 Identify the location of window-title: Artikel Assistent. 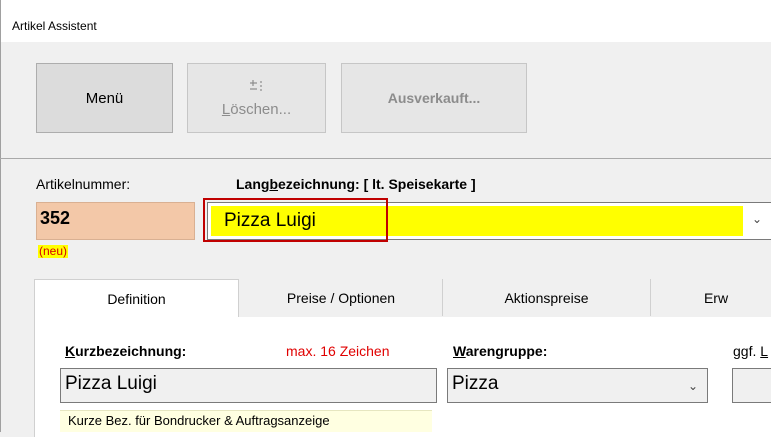
(54, 26).